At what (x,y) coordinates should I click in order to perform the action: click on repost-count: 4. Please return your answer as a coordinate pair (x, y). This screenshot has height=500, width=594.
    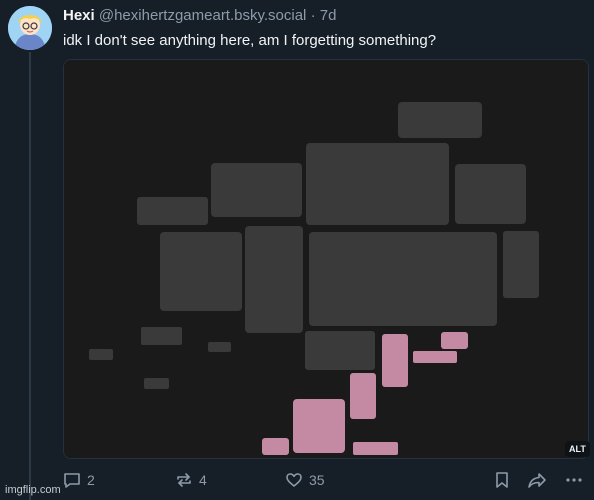
    Looking at the image, I should click on (203, 480).